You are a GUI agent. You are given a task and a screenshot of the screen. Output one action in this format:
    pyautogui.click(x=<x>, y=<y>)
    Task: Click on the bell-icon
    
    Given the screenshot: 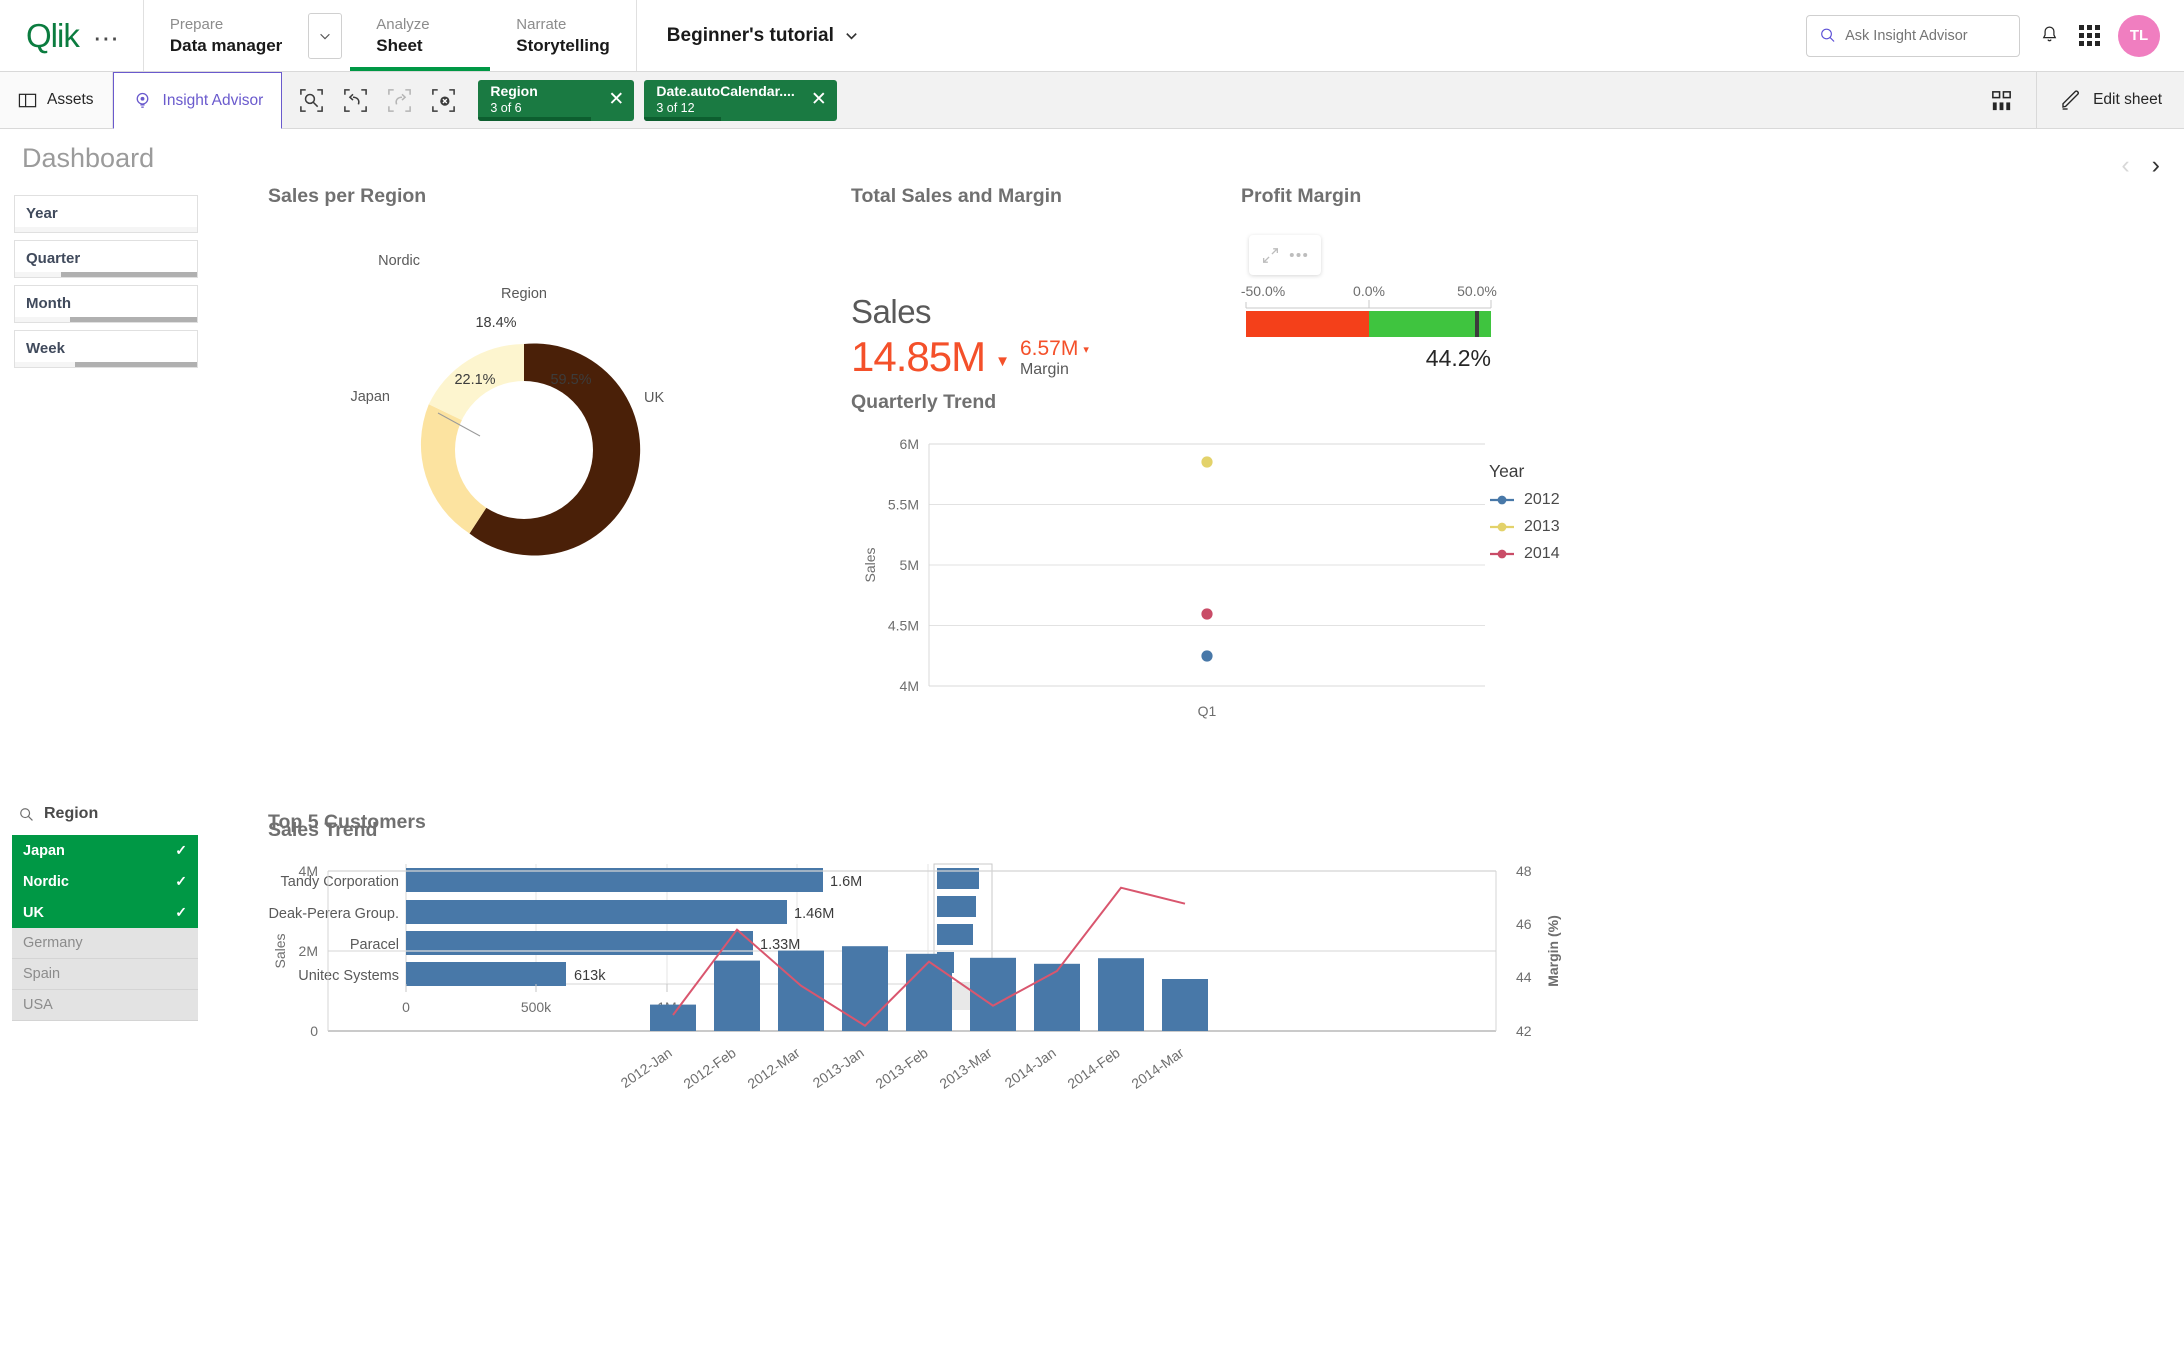 What is the action you would take?
    pyautogui.click(x=2049, y=34)
    